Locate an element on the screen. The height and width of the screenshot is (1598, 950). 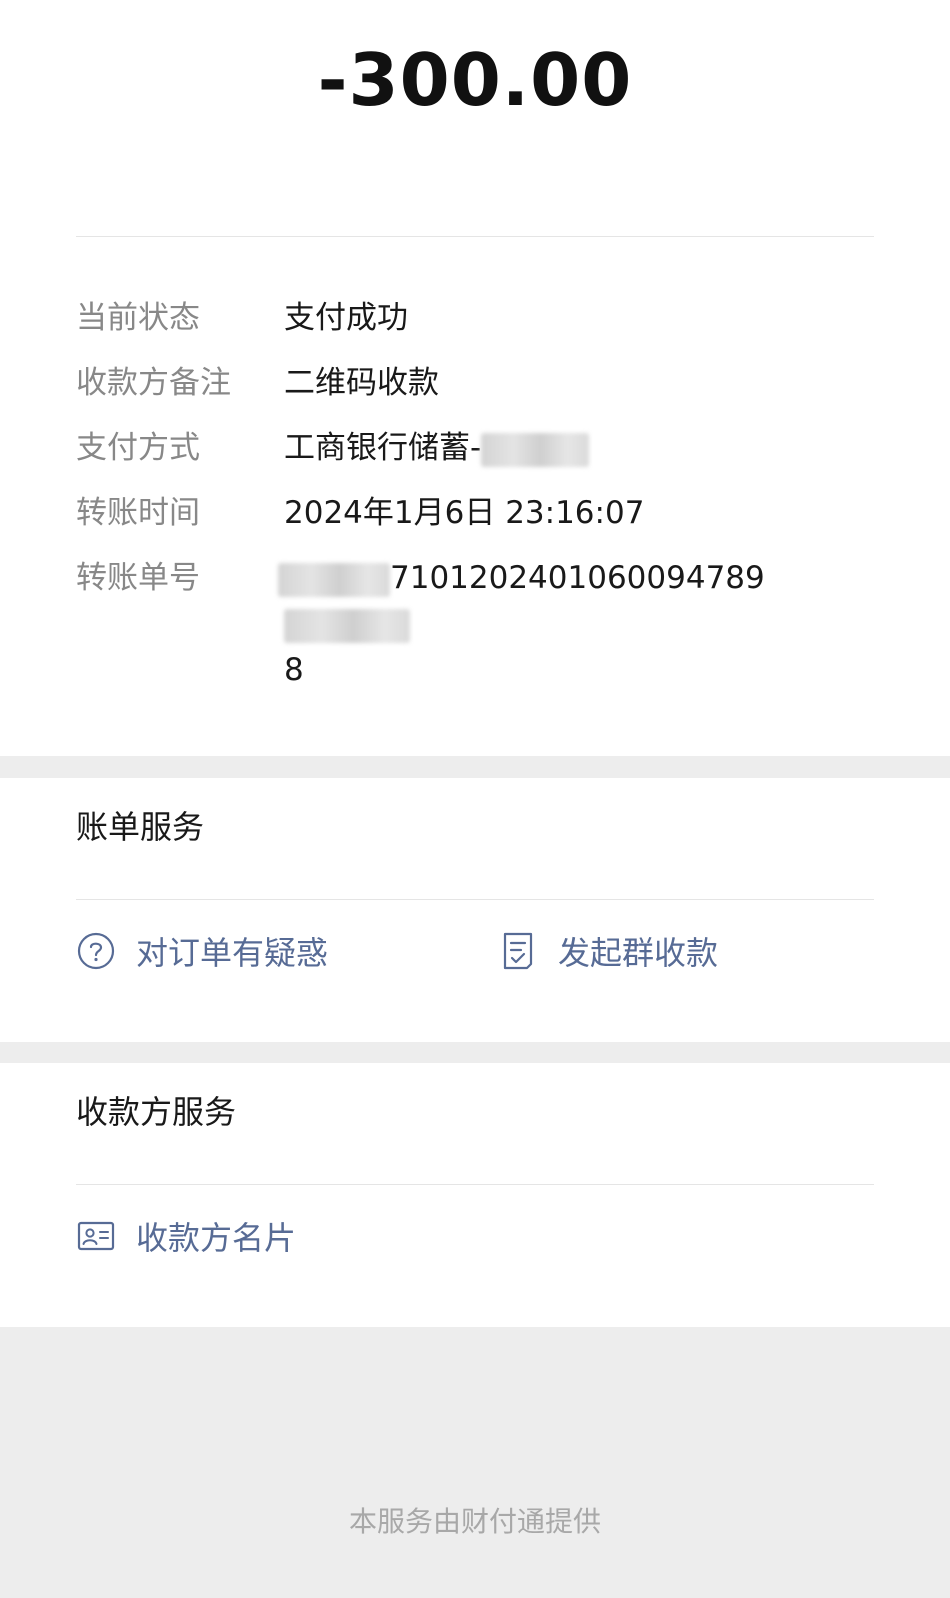
detail-row-transfer-number: 转账单号 71012024010600947​89 8 is located at coordinates (475, 621).